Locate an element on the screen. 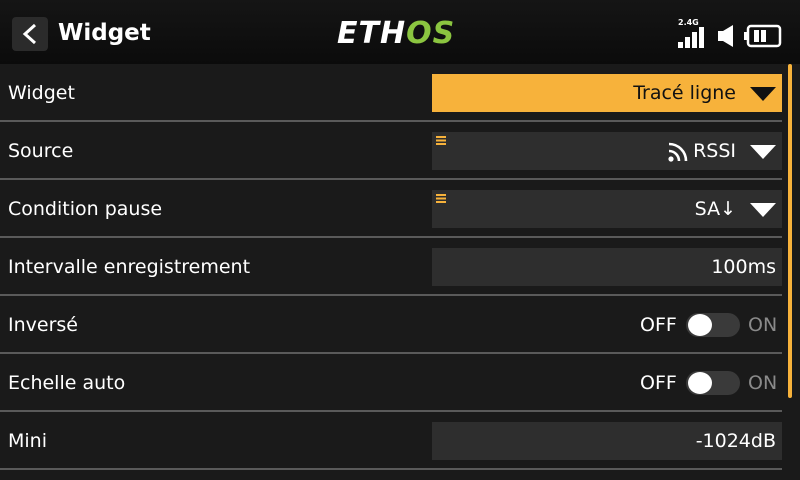 The width and height of the screenshot is (800, 480). min-label: Mini is located at coordinates (27, 441).